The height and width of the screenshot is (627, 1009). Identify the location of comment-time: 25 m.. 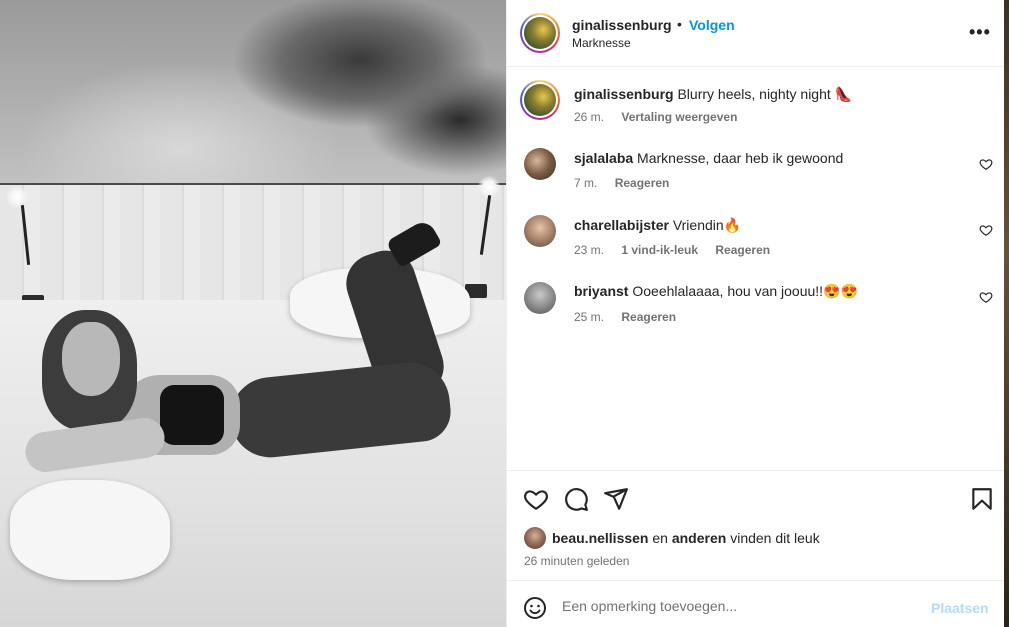
(589, 317).